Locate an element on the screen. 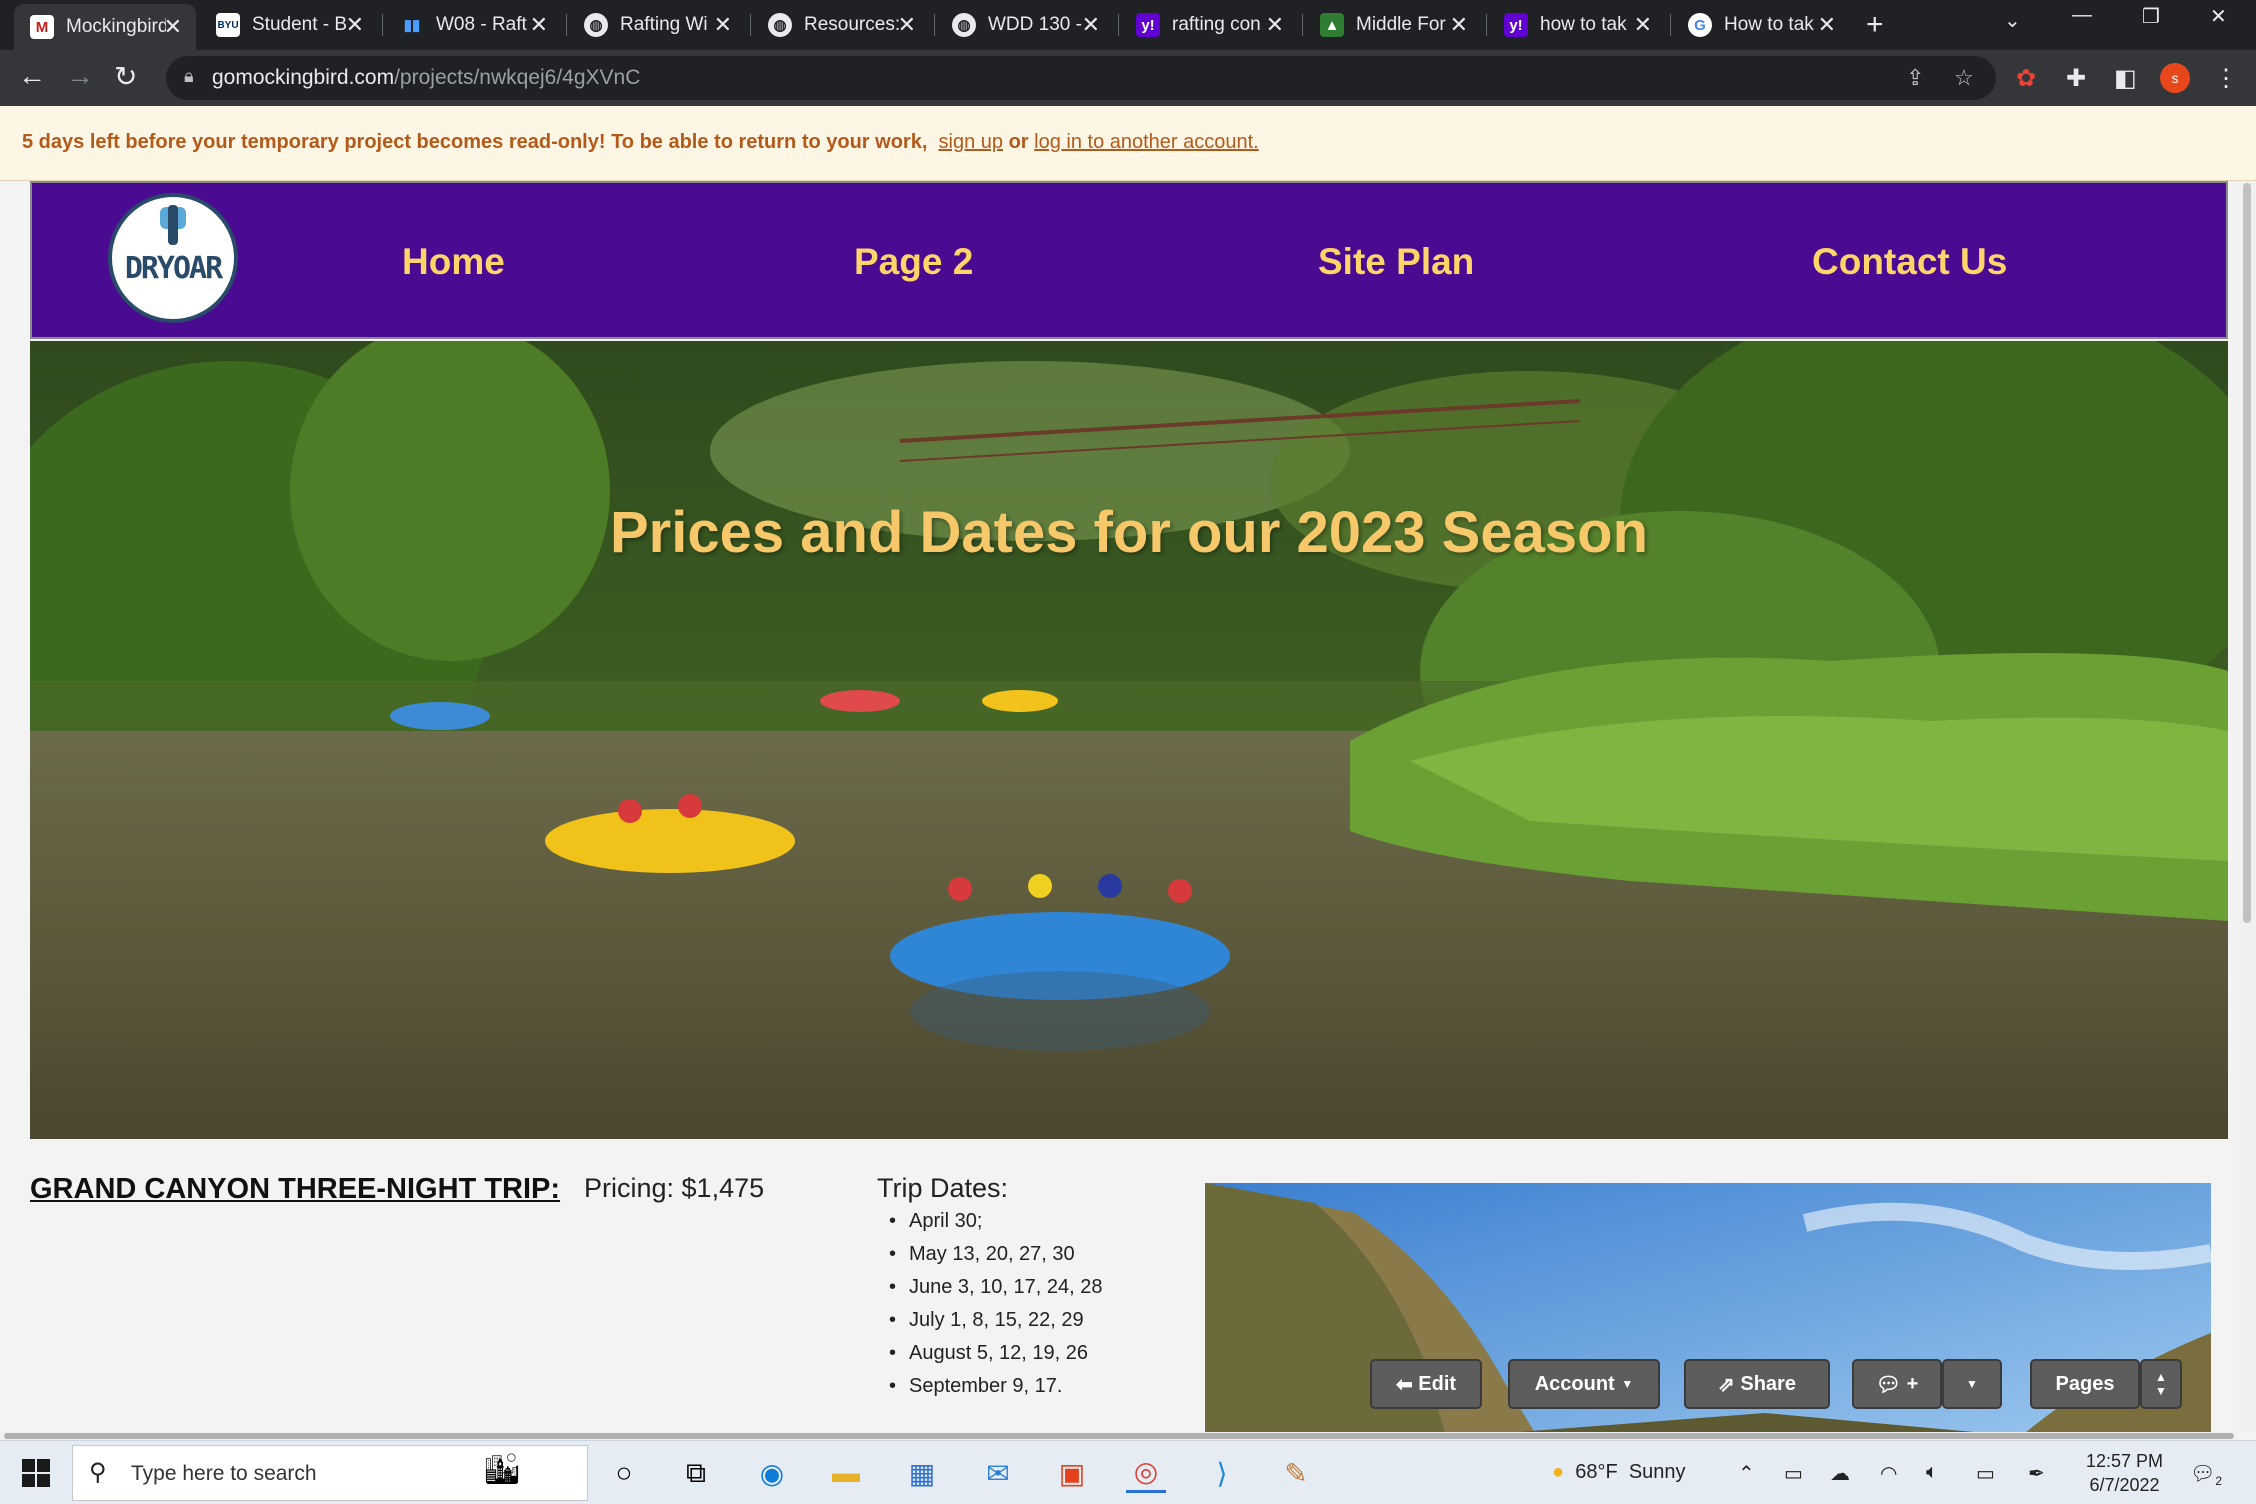 This screenshot has height=1504, width=2256. tab-middle-fork: ▲ Middle For ✕ is located at coordinates (1393, 25).